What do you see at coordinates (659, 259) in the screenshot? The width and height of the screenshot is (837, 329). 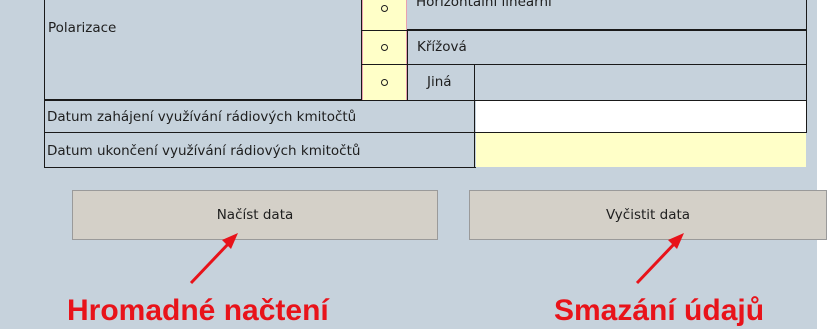 I see `clear-annotation-arrow` at bounding box center [659, 259].